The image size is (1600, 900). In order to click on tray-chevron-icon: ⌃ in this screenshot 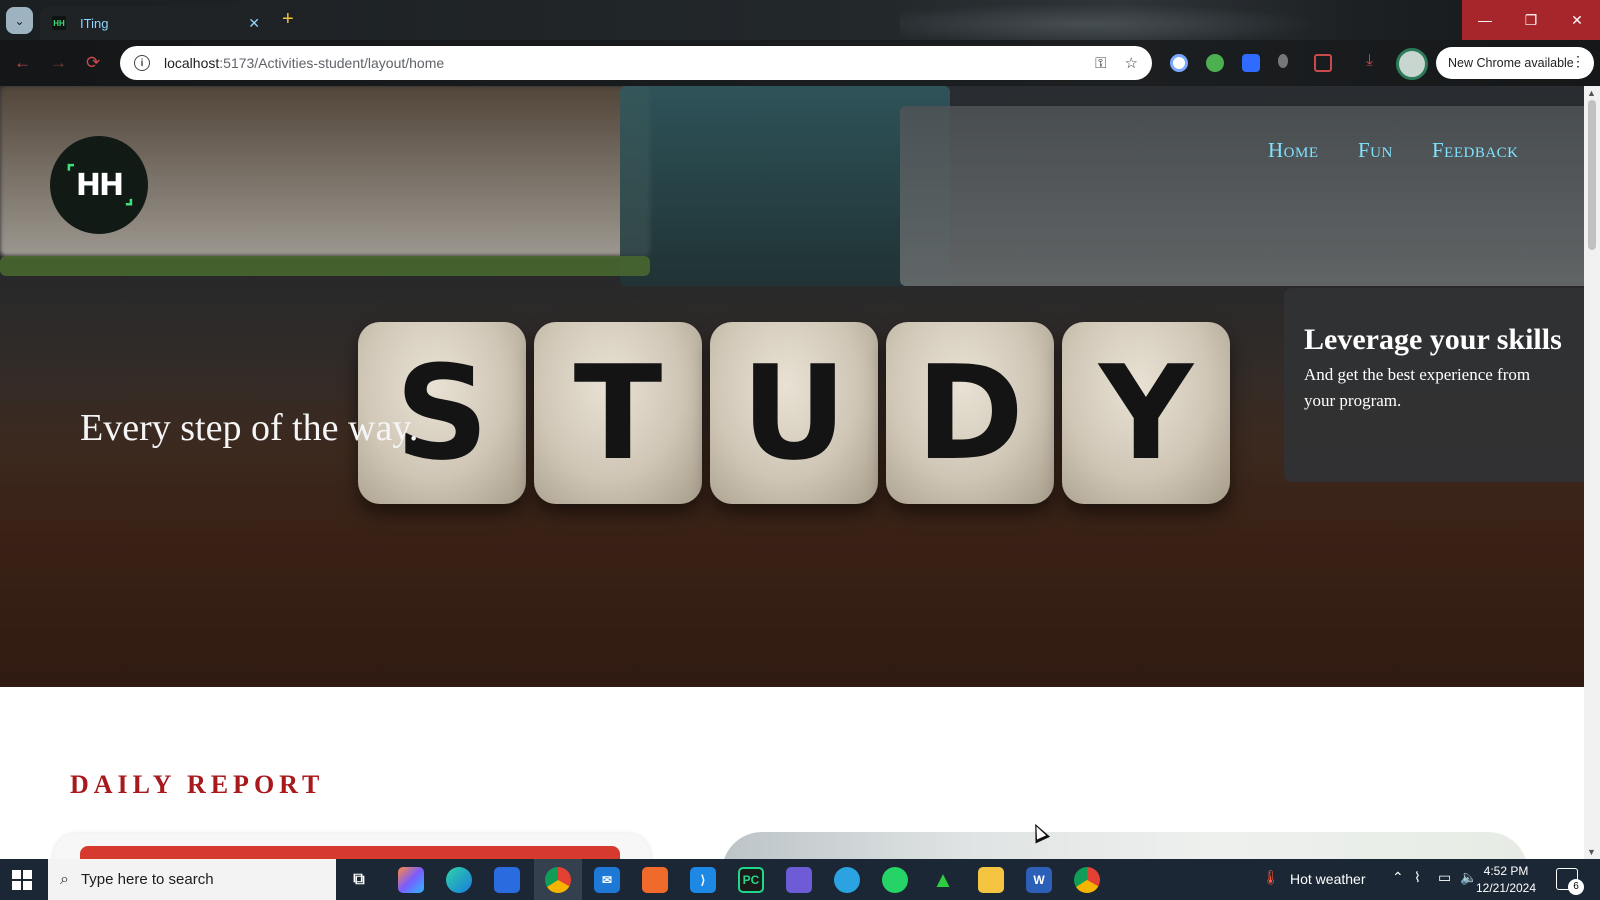, I will do `click(1398, 877)`.